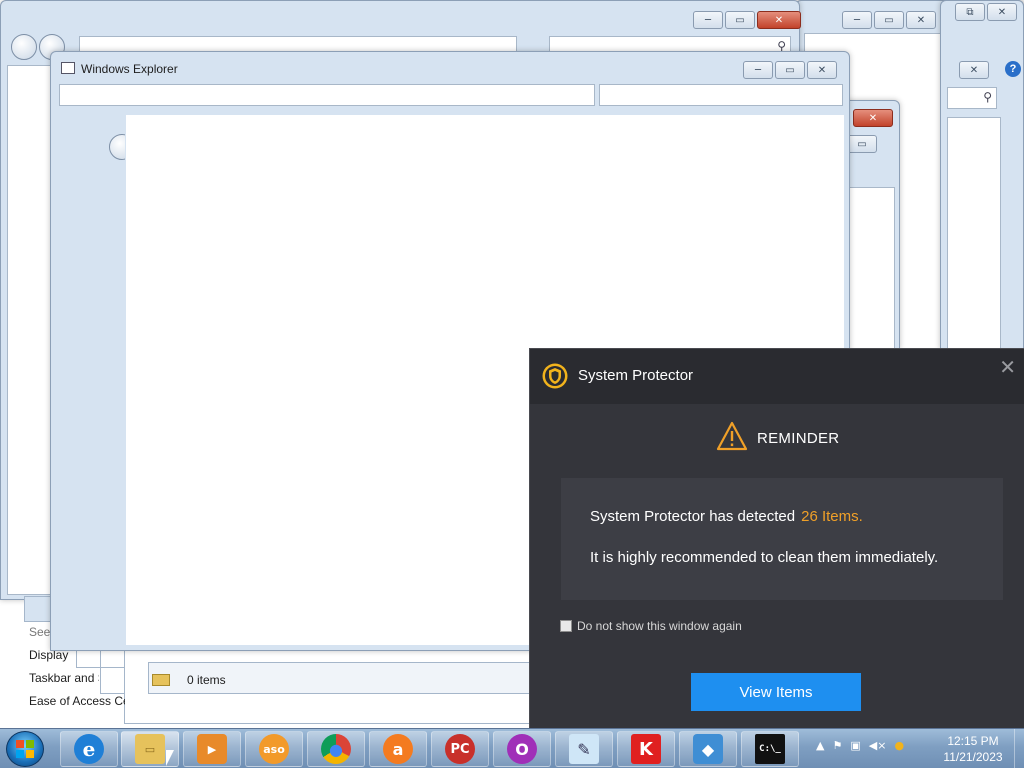 This screenshot has width=1024, height=768. I want to click on search-icon: ⚲, so click(987, 97).